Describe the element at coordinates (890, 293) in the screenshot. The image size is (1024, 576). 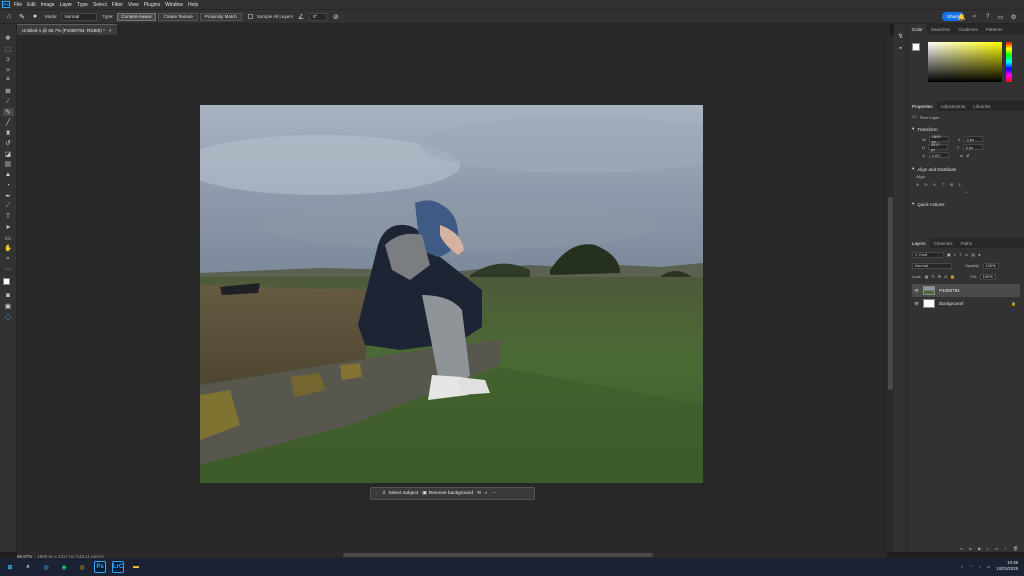
I see `vertical-scrollbar-thumb` at that location.